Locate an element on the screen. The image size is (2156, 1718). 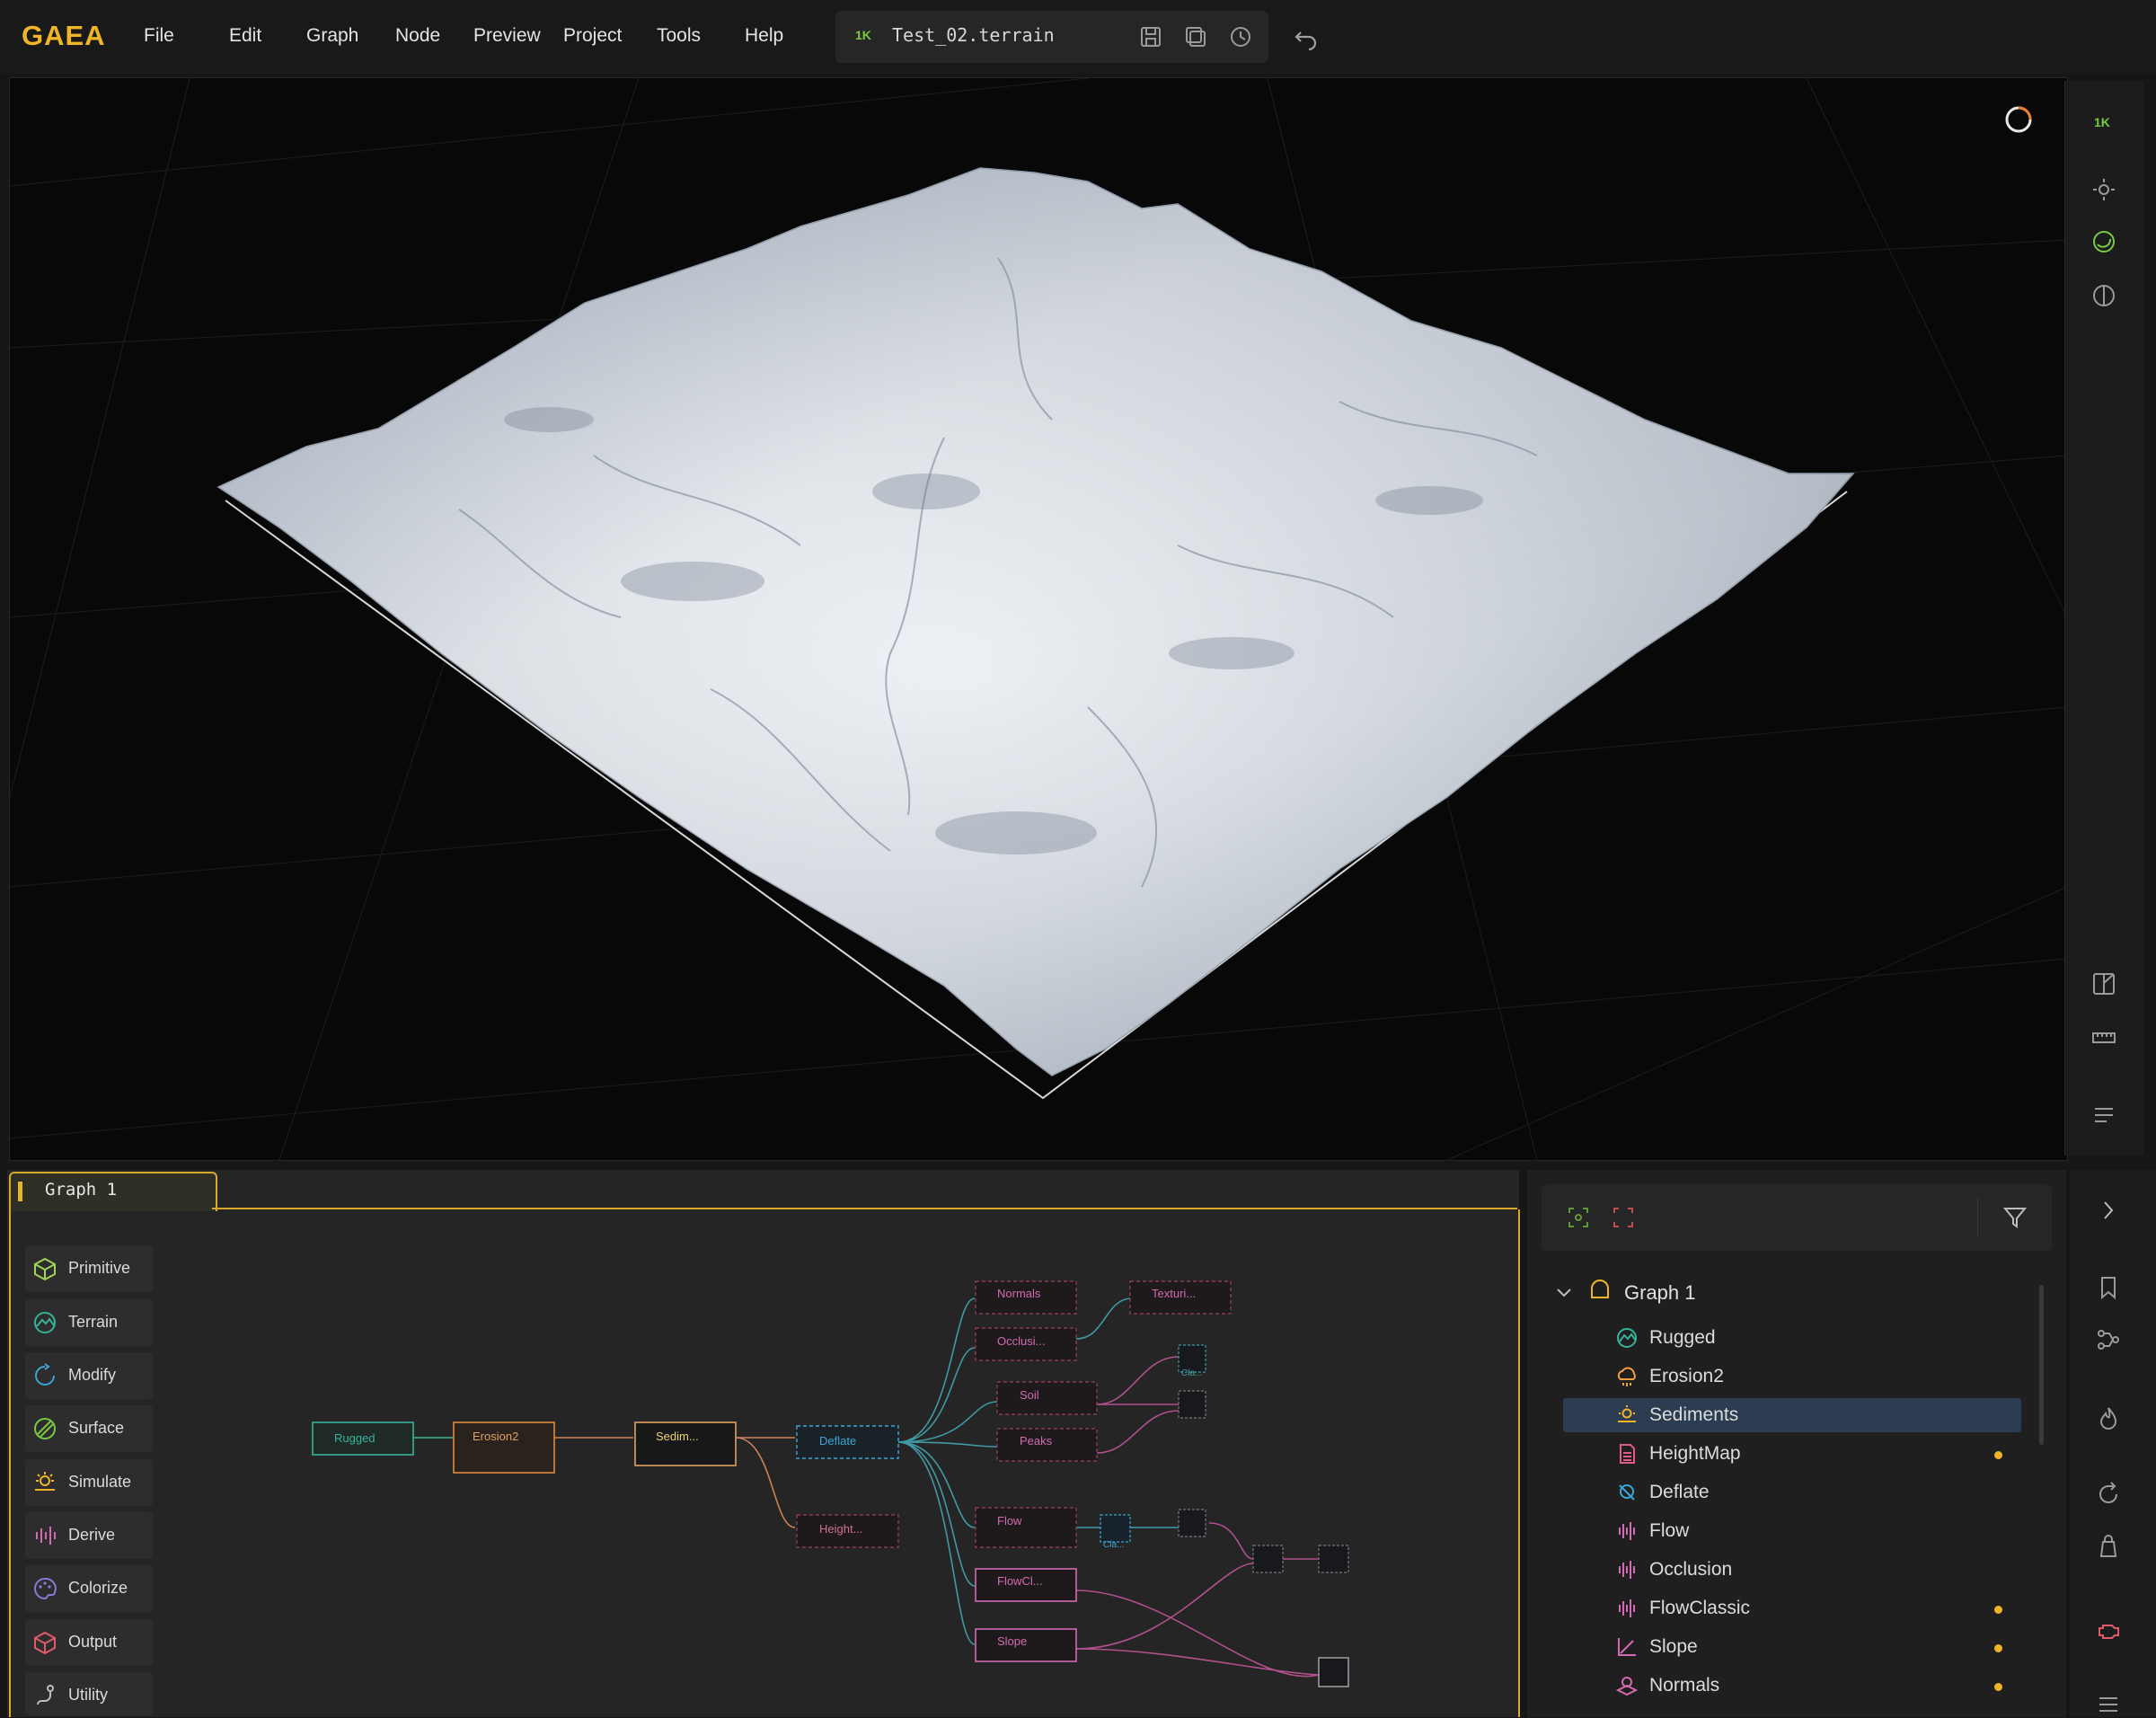
node-peaks: Peaks is located at coordinates (1047, 1445).